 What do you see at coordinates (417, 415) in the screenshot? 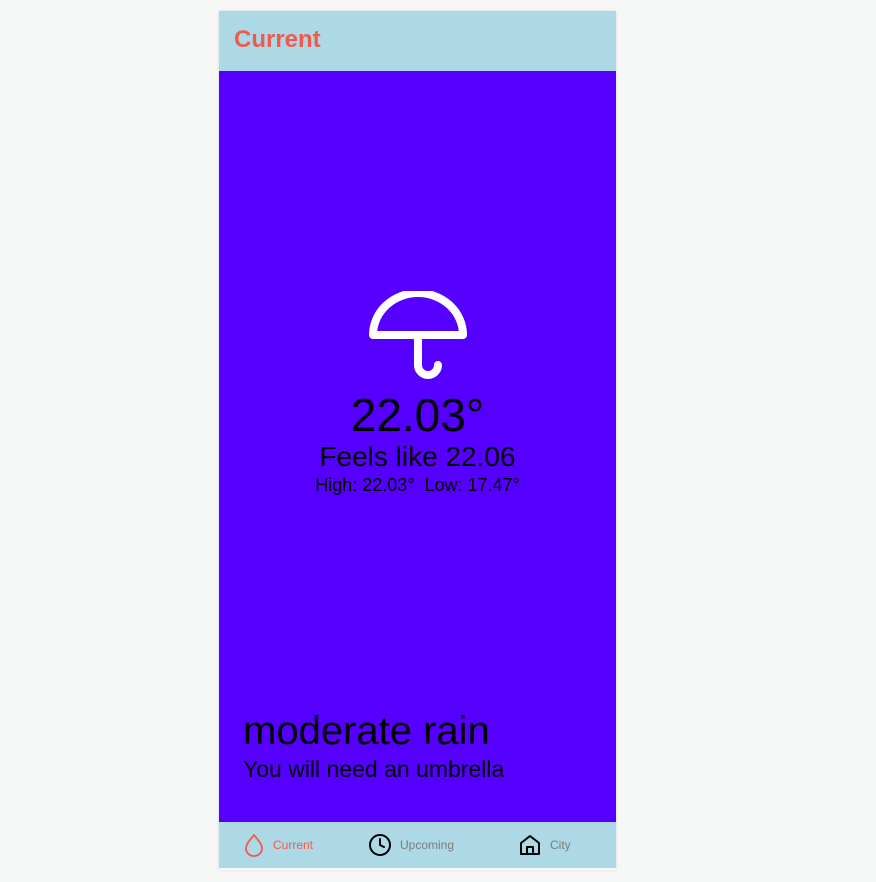
I see `temperature: 22.03°` at bounding box center [417, 415].